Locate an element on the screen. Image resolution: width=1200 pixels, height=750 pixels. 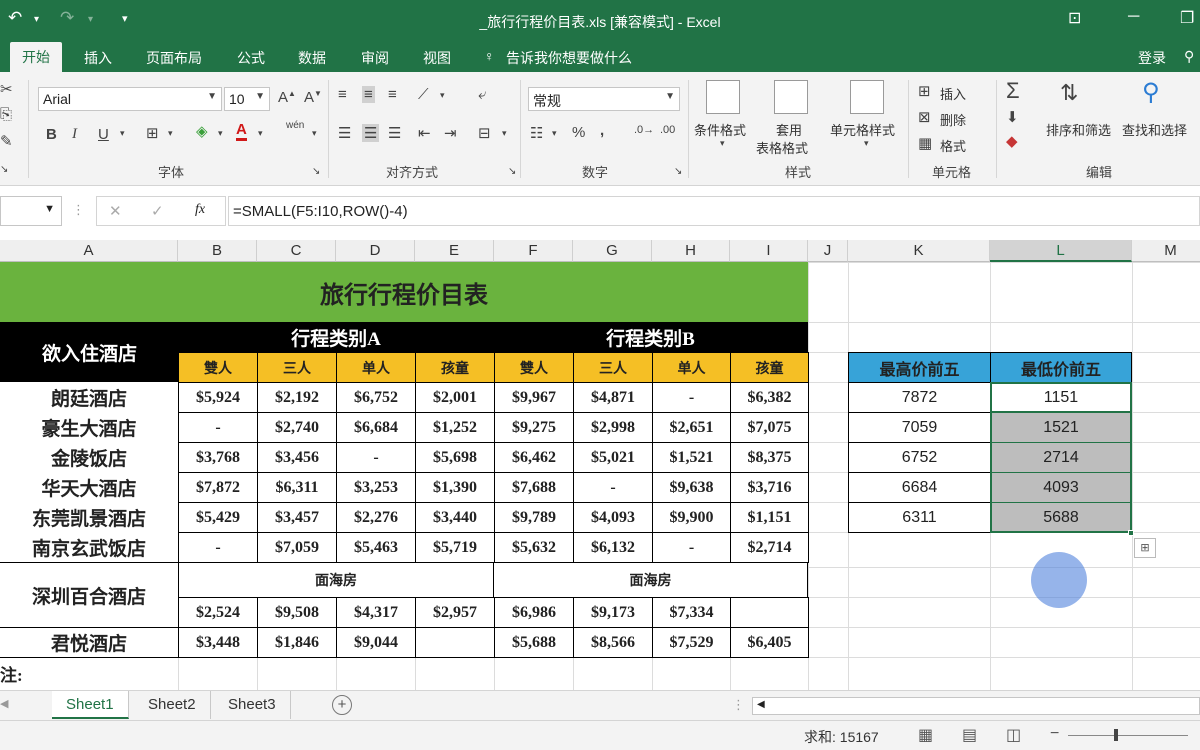
price-cell: $2,192 is located at coordinates (297, 397).